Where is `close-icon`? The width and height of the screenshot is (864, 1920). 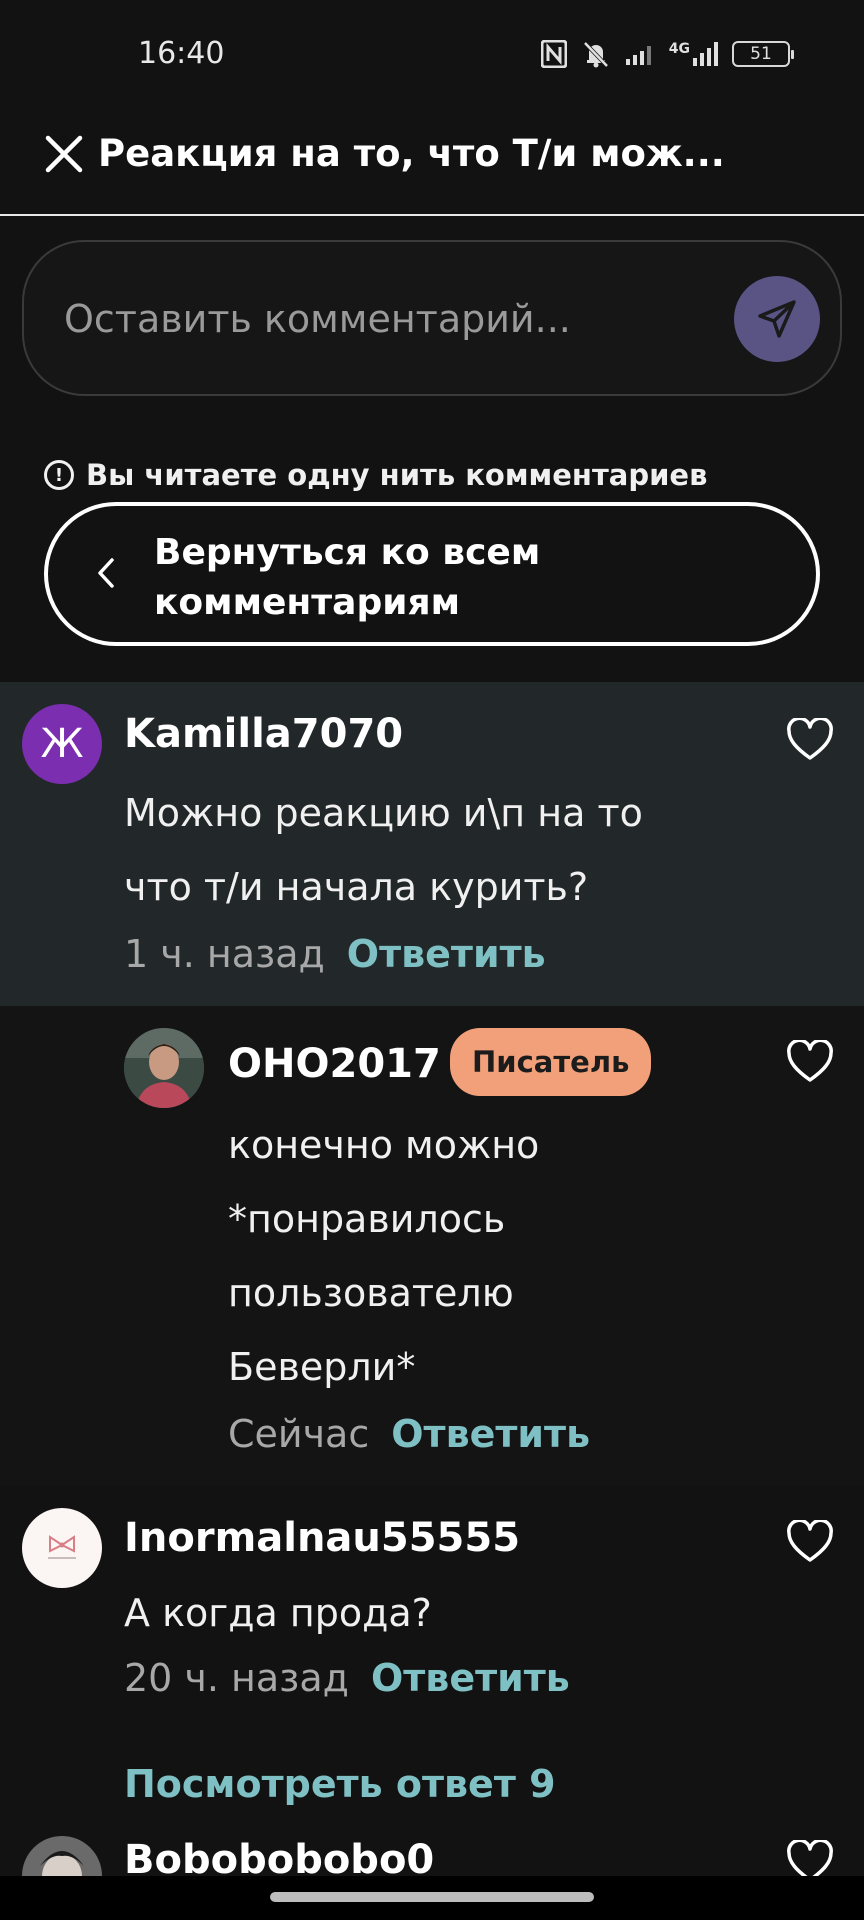 close-icon is located at coordinates (64, 154).